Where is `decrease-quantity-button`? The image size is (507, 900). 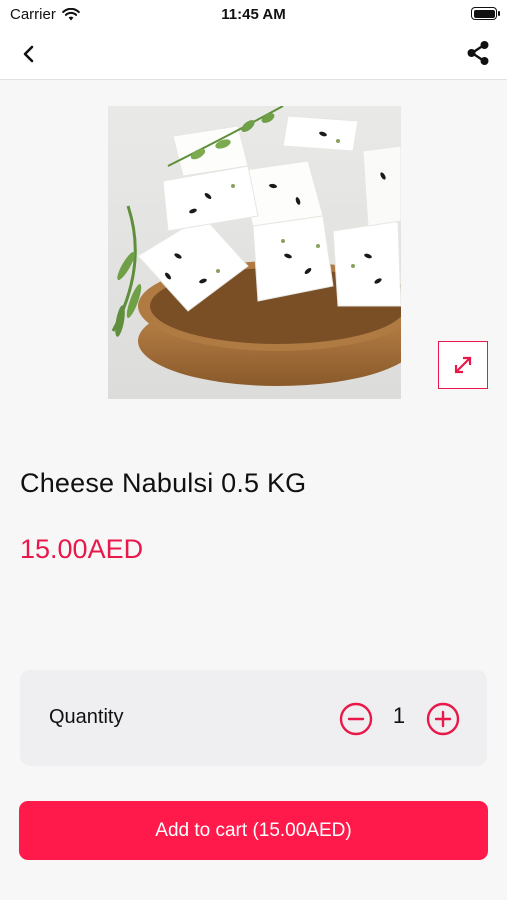
decrease-quantity-button is located at coordinates (356, 719).